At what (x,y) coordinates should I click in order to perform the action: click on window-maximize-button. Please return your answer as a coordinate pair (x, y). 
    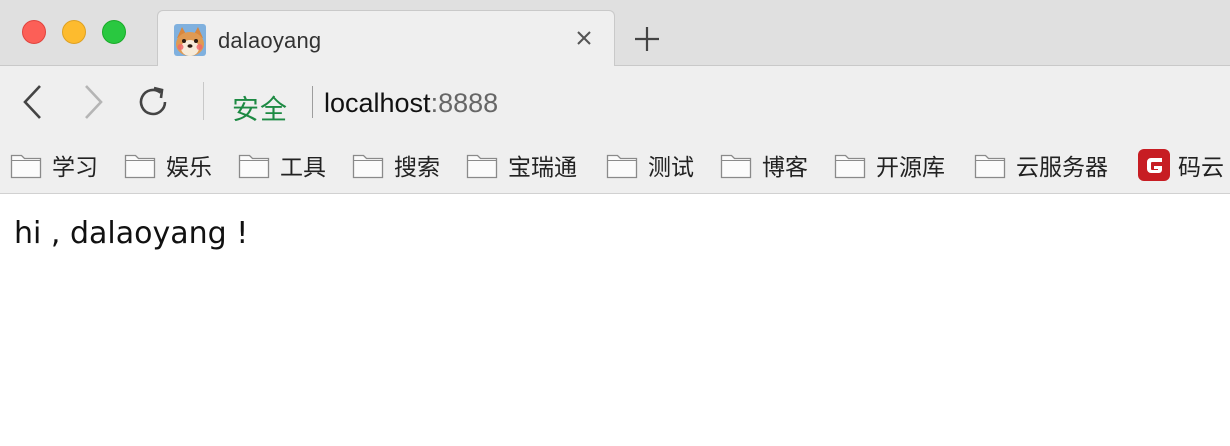
    Looking at the image, I should click on (114, 32).